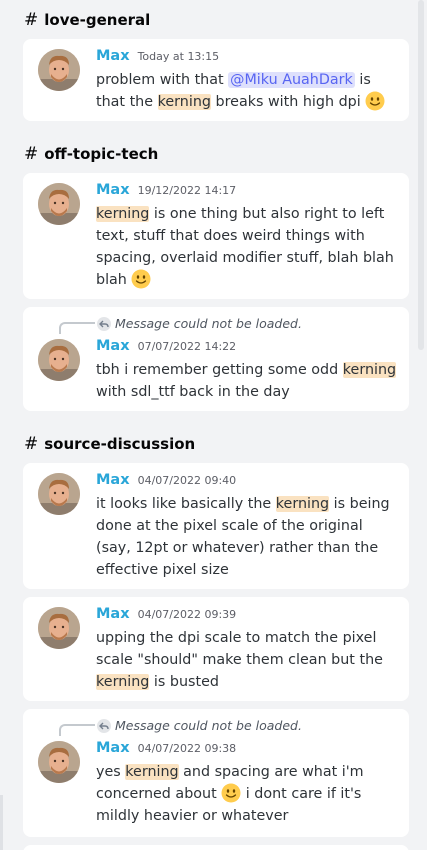  Describe the element at coordinates (421, 175) in the screenshot. I see `scrollbar-thumb` at that location.